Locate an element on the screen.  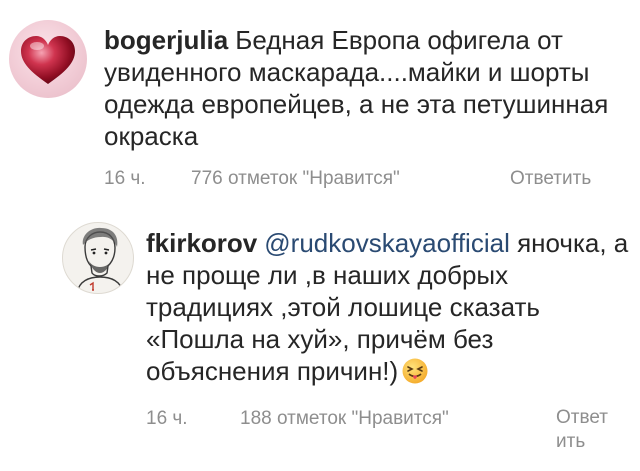
heart-icon is located at coordinates (48, 60).